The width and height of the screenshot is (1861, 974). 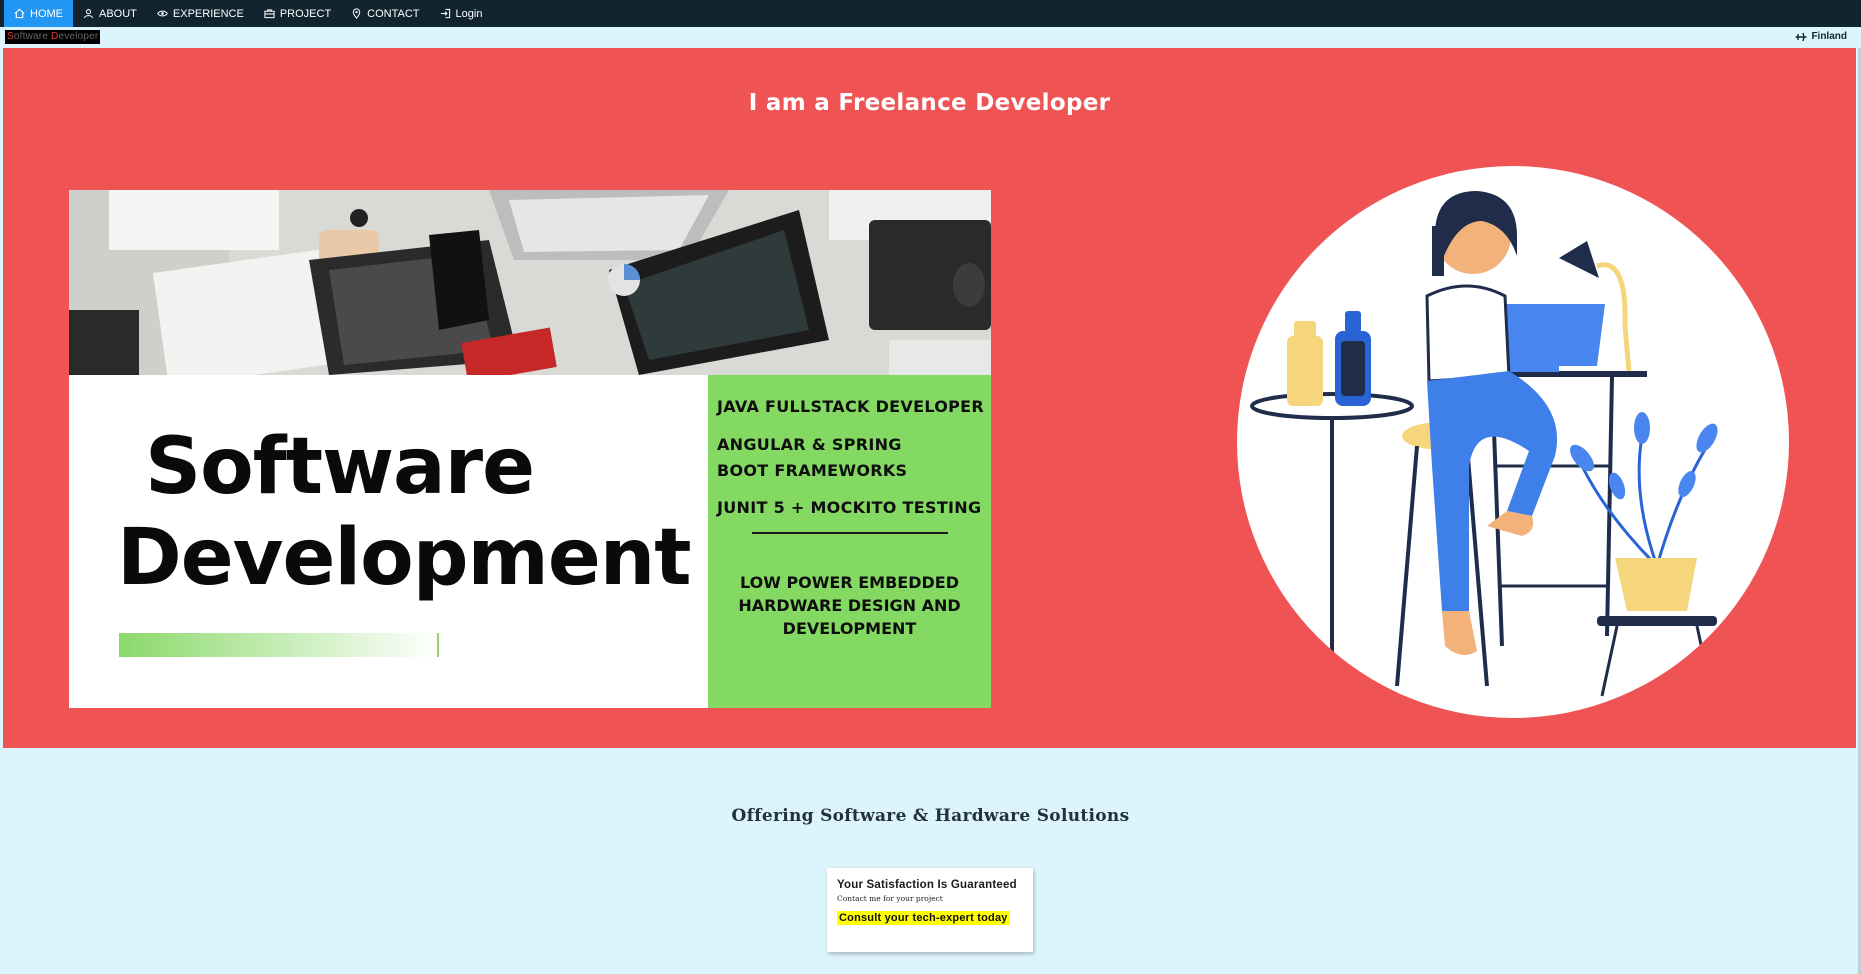 What do you see at coordinates (849, 507) in the screenshot?
I see `skill-junit: JUNIT 5 + MOCKITO TESTING` at bounding box center [849, 507].